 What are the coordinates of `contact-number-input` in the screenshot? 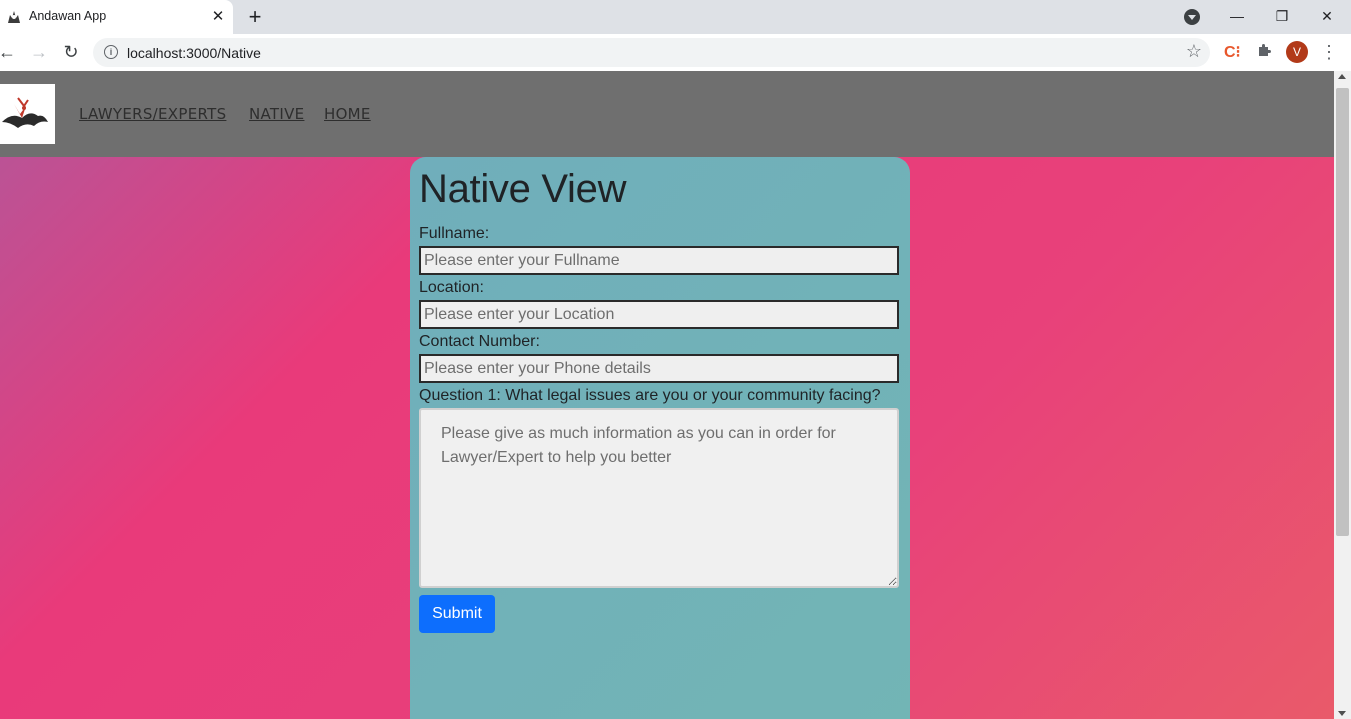 It's located at (659, 368).